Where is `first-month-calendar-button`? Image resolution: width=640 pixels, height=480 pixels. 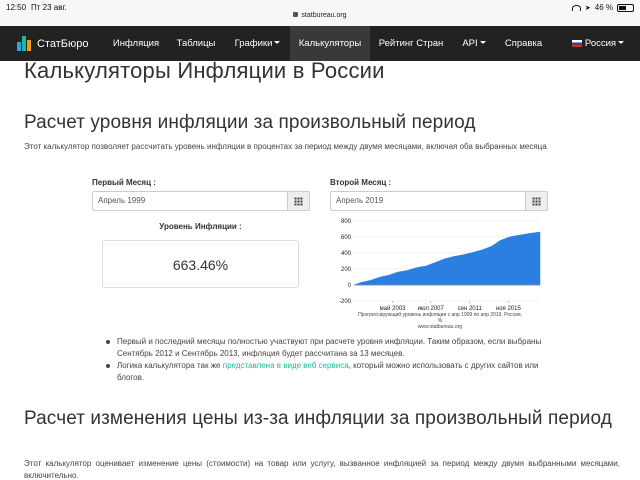 first-month-calendar-button is located at coordinates (299, 201).